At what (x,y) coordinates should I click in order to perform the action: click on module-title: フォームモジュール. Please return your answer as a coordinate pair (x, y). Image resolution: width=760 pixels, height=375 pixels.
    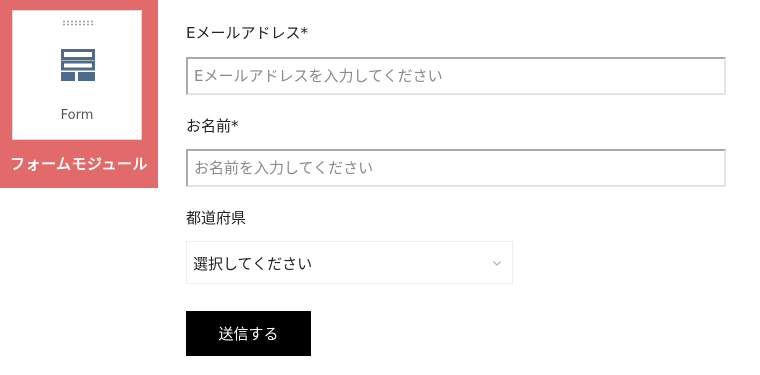
    Looking at the image, I should click on (78, 164).